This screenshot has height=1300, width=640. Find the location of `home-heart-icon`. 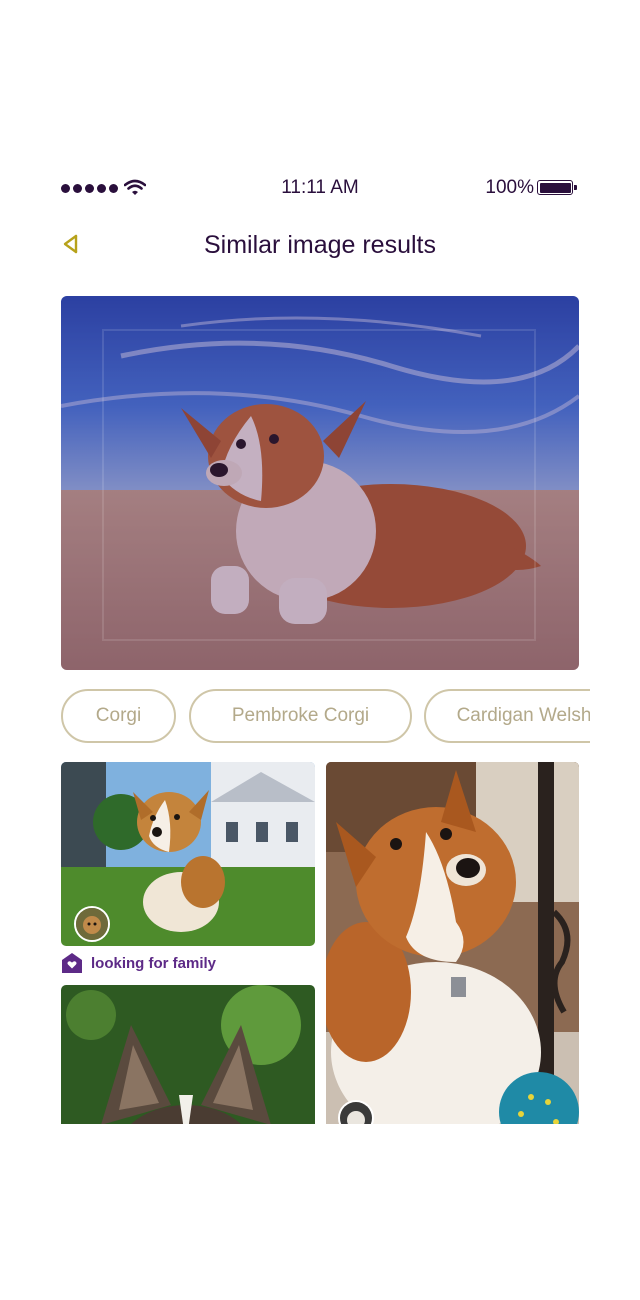

home-heart-icon is located at coordinates (72, 963).